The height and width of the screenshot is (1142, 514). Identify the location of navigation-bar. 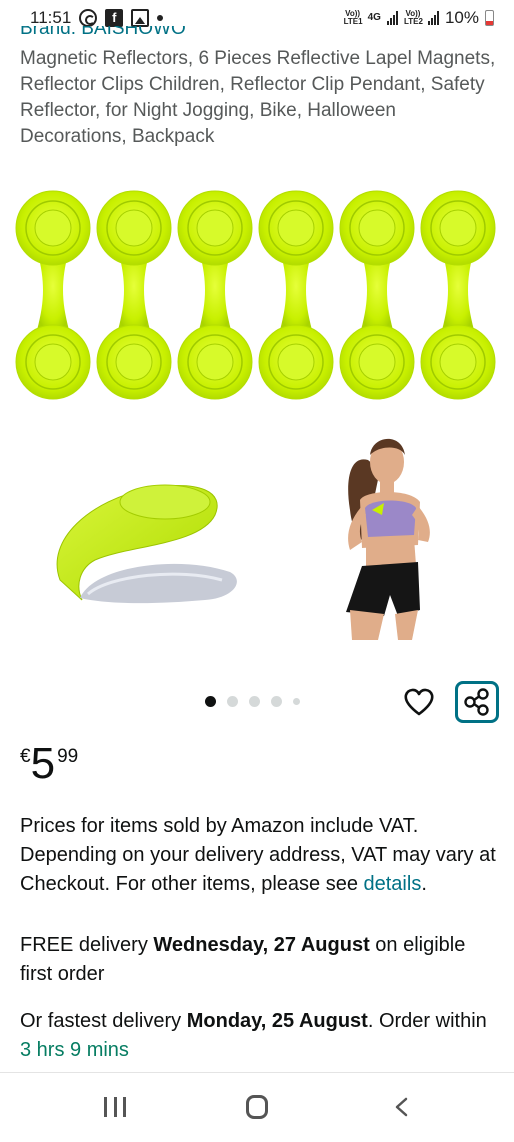
(257, 1107).